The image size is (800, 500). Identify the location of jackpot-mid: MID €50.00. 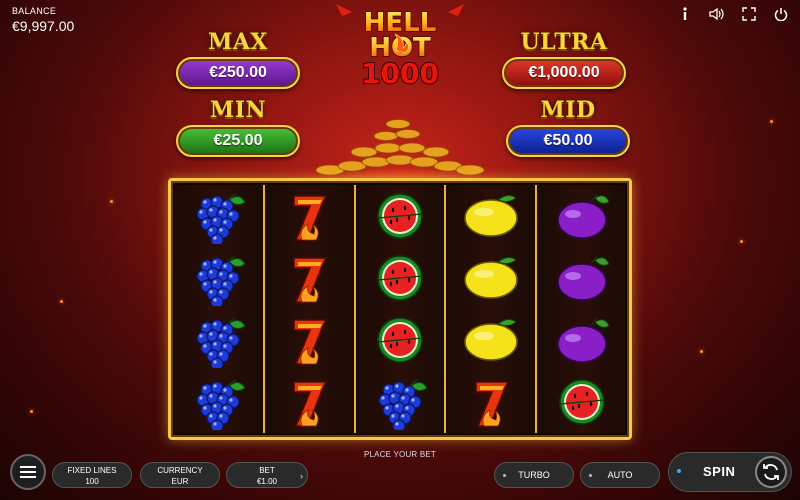
(568, 127).